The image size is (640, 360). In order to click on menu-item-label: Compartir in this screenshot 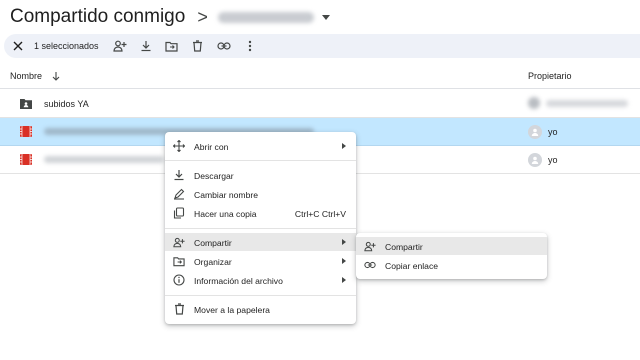, I will do `click(213, 243)`.